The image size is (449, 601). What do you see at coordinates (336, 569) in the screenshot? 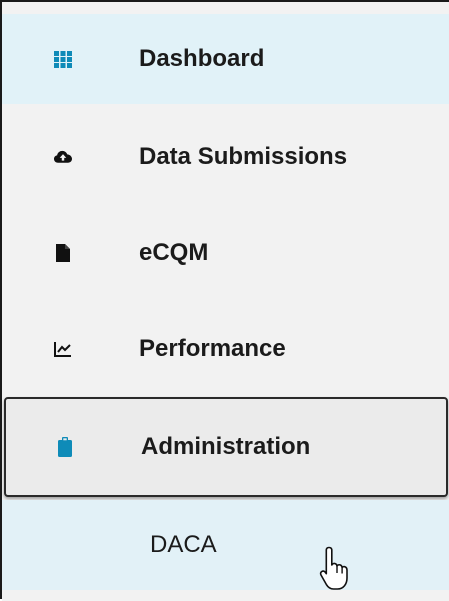
I see `hand-pointer-cursor-icon` at bounding box center [336, 569].